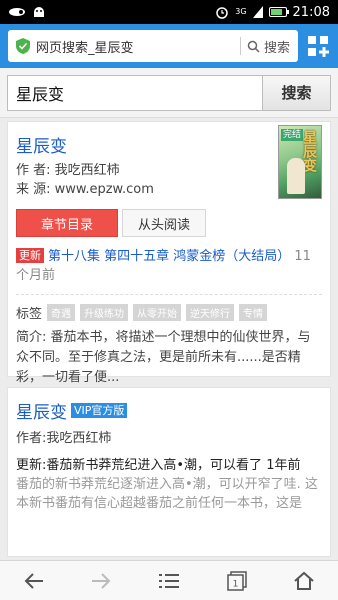  What do you see at coordinates (169, 256) in the screenshot?
I see `latest-chapter-link: 第十八集 第四十五章 鸿蒙金榜（大结局）` at bounding box center [169, 256].